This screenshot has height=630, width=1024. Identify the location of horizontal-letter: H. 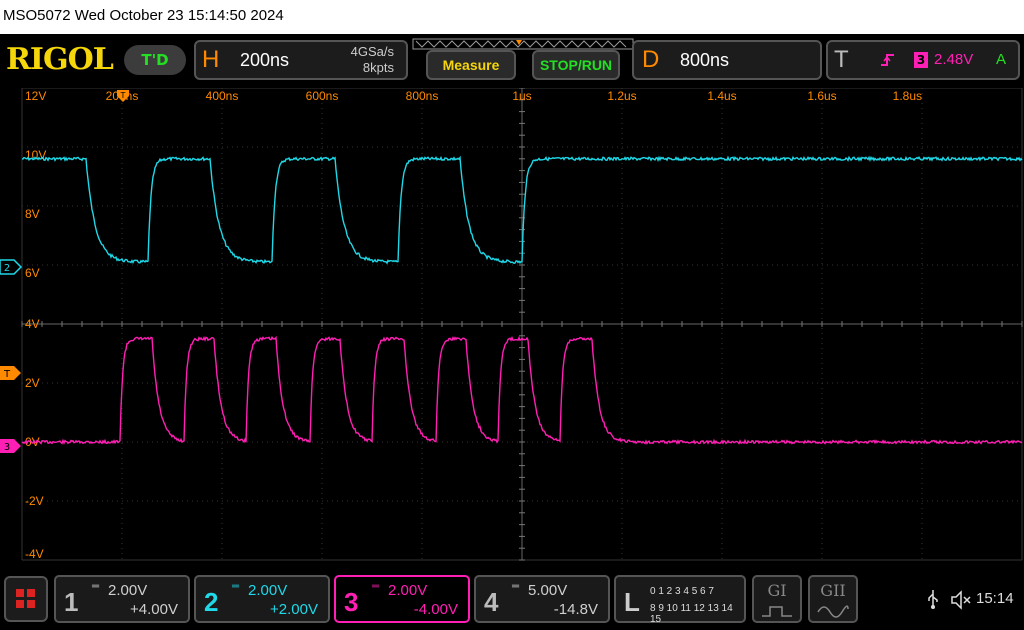
(211, 59).